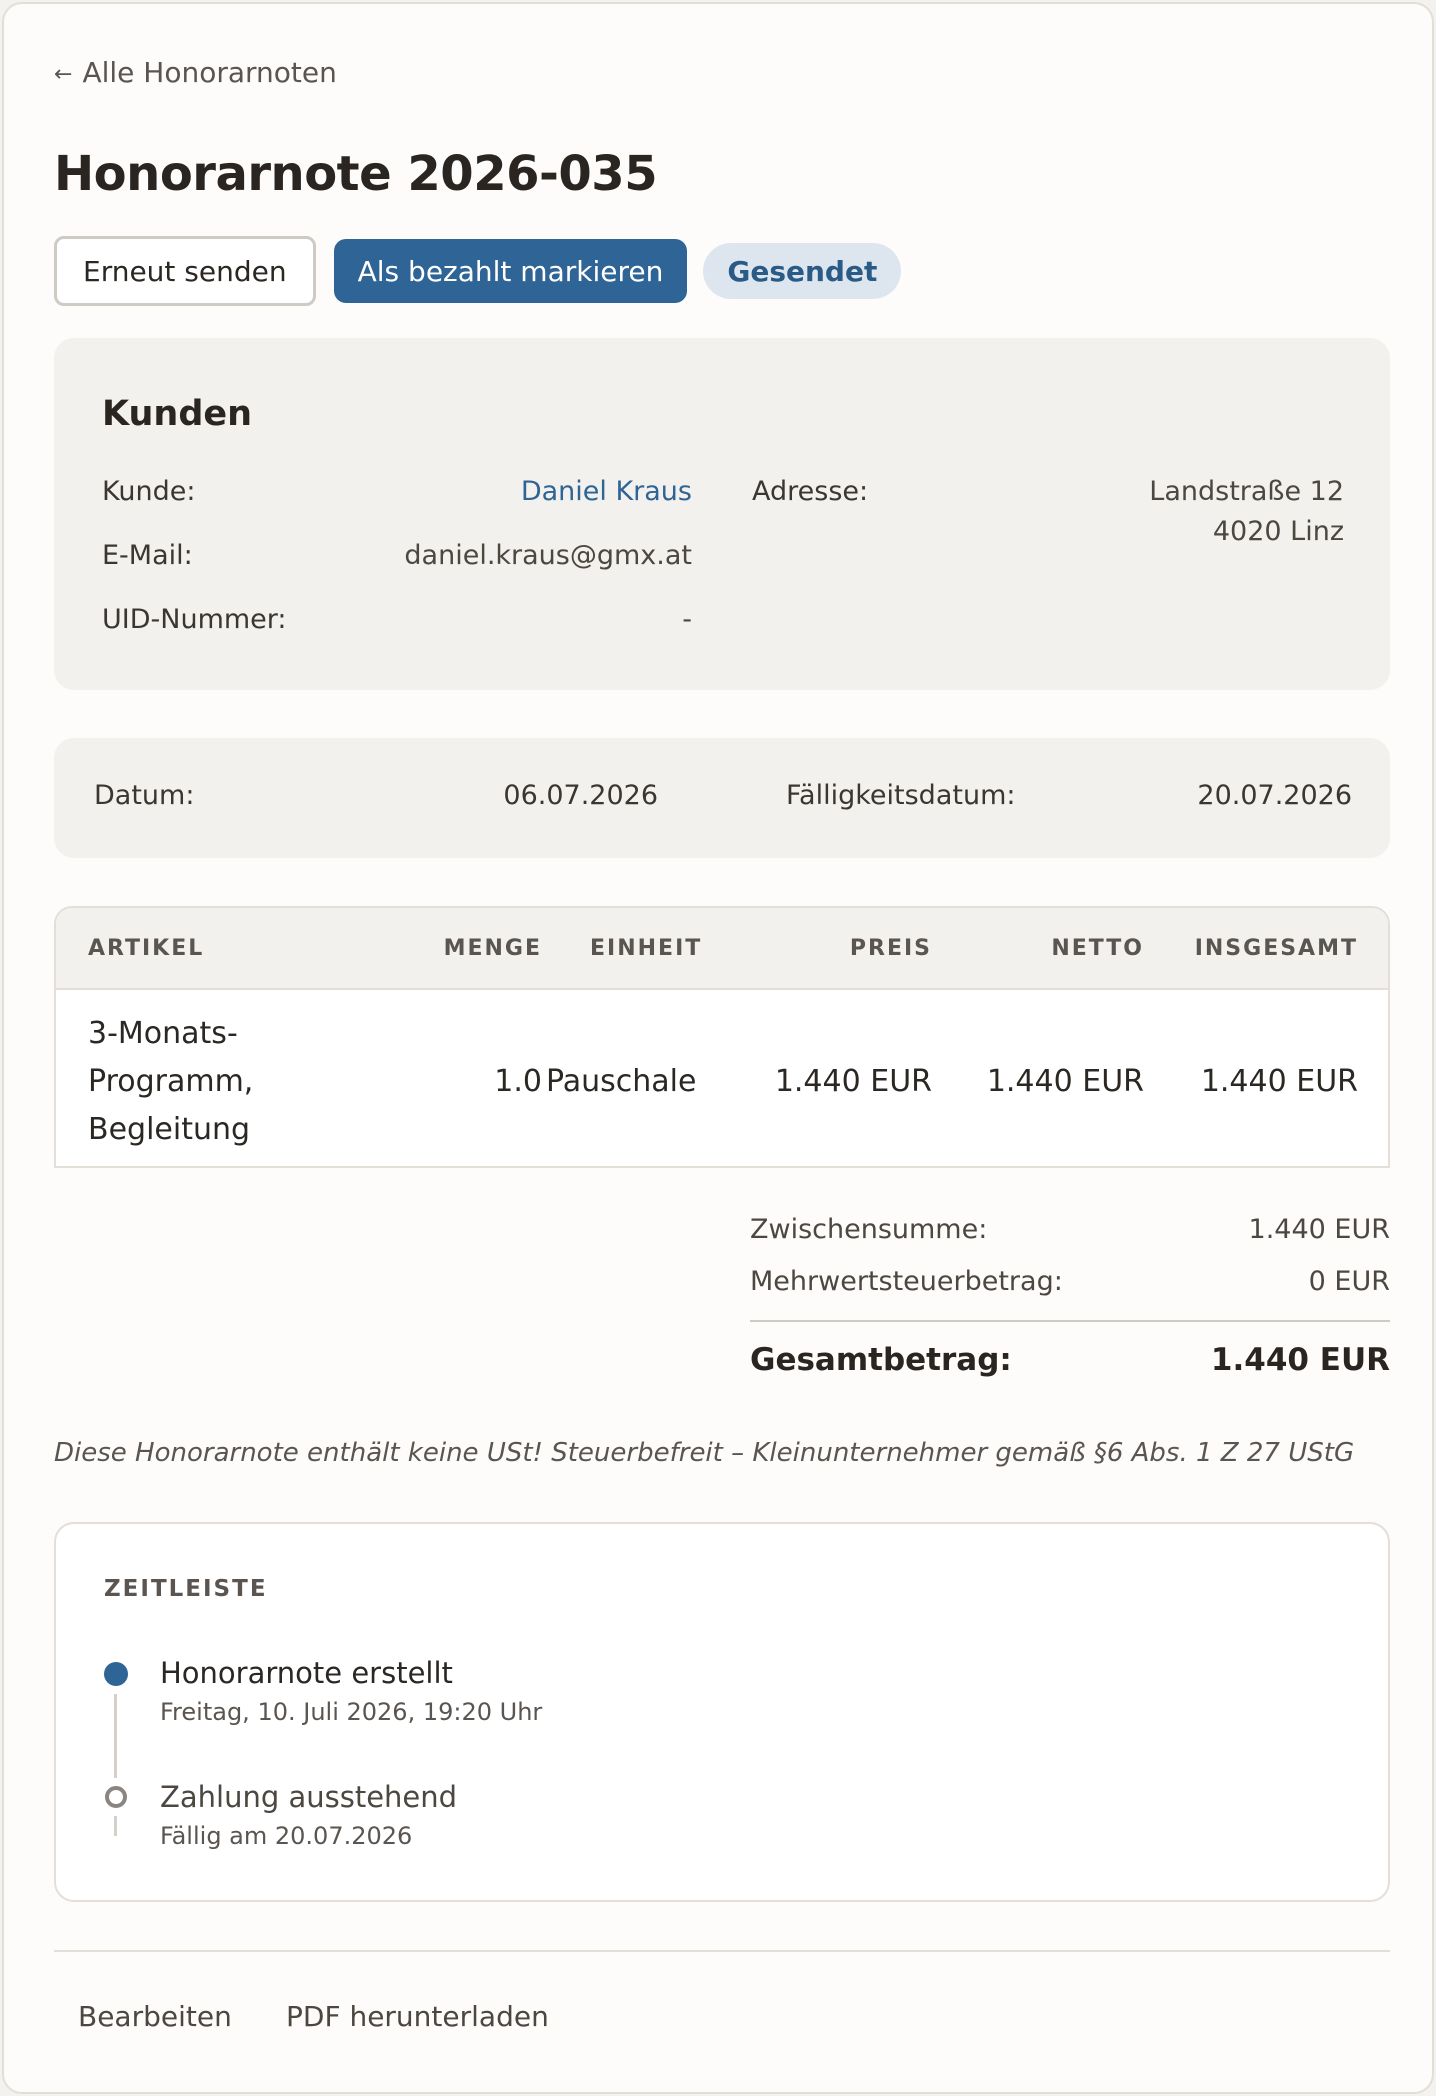 The height and width of the screenshot is (2096, 1436). I want to click on cell-quantity: 1.0, so click(518, 1081).